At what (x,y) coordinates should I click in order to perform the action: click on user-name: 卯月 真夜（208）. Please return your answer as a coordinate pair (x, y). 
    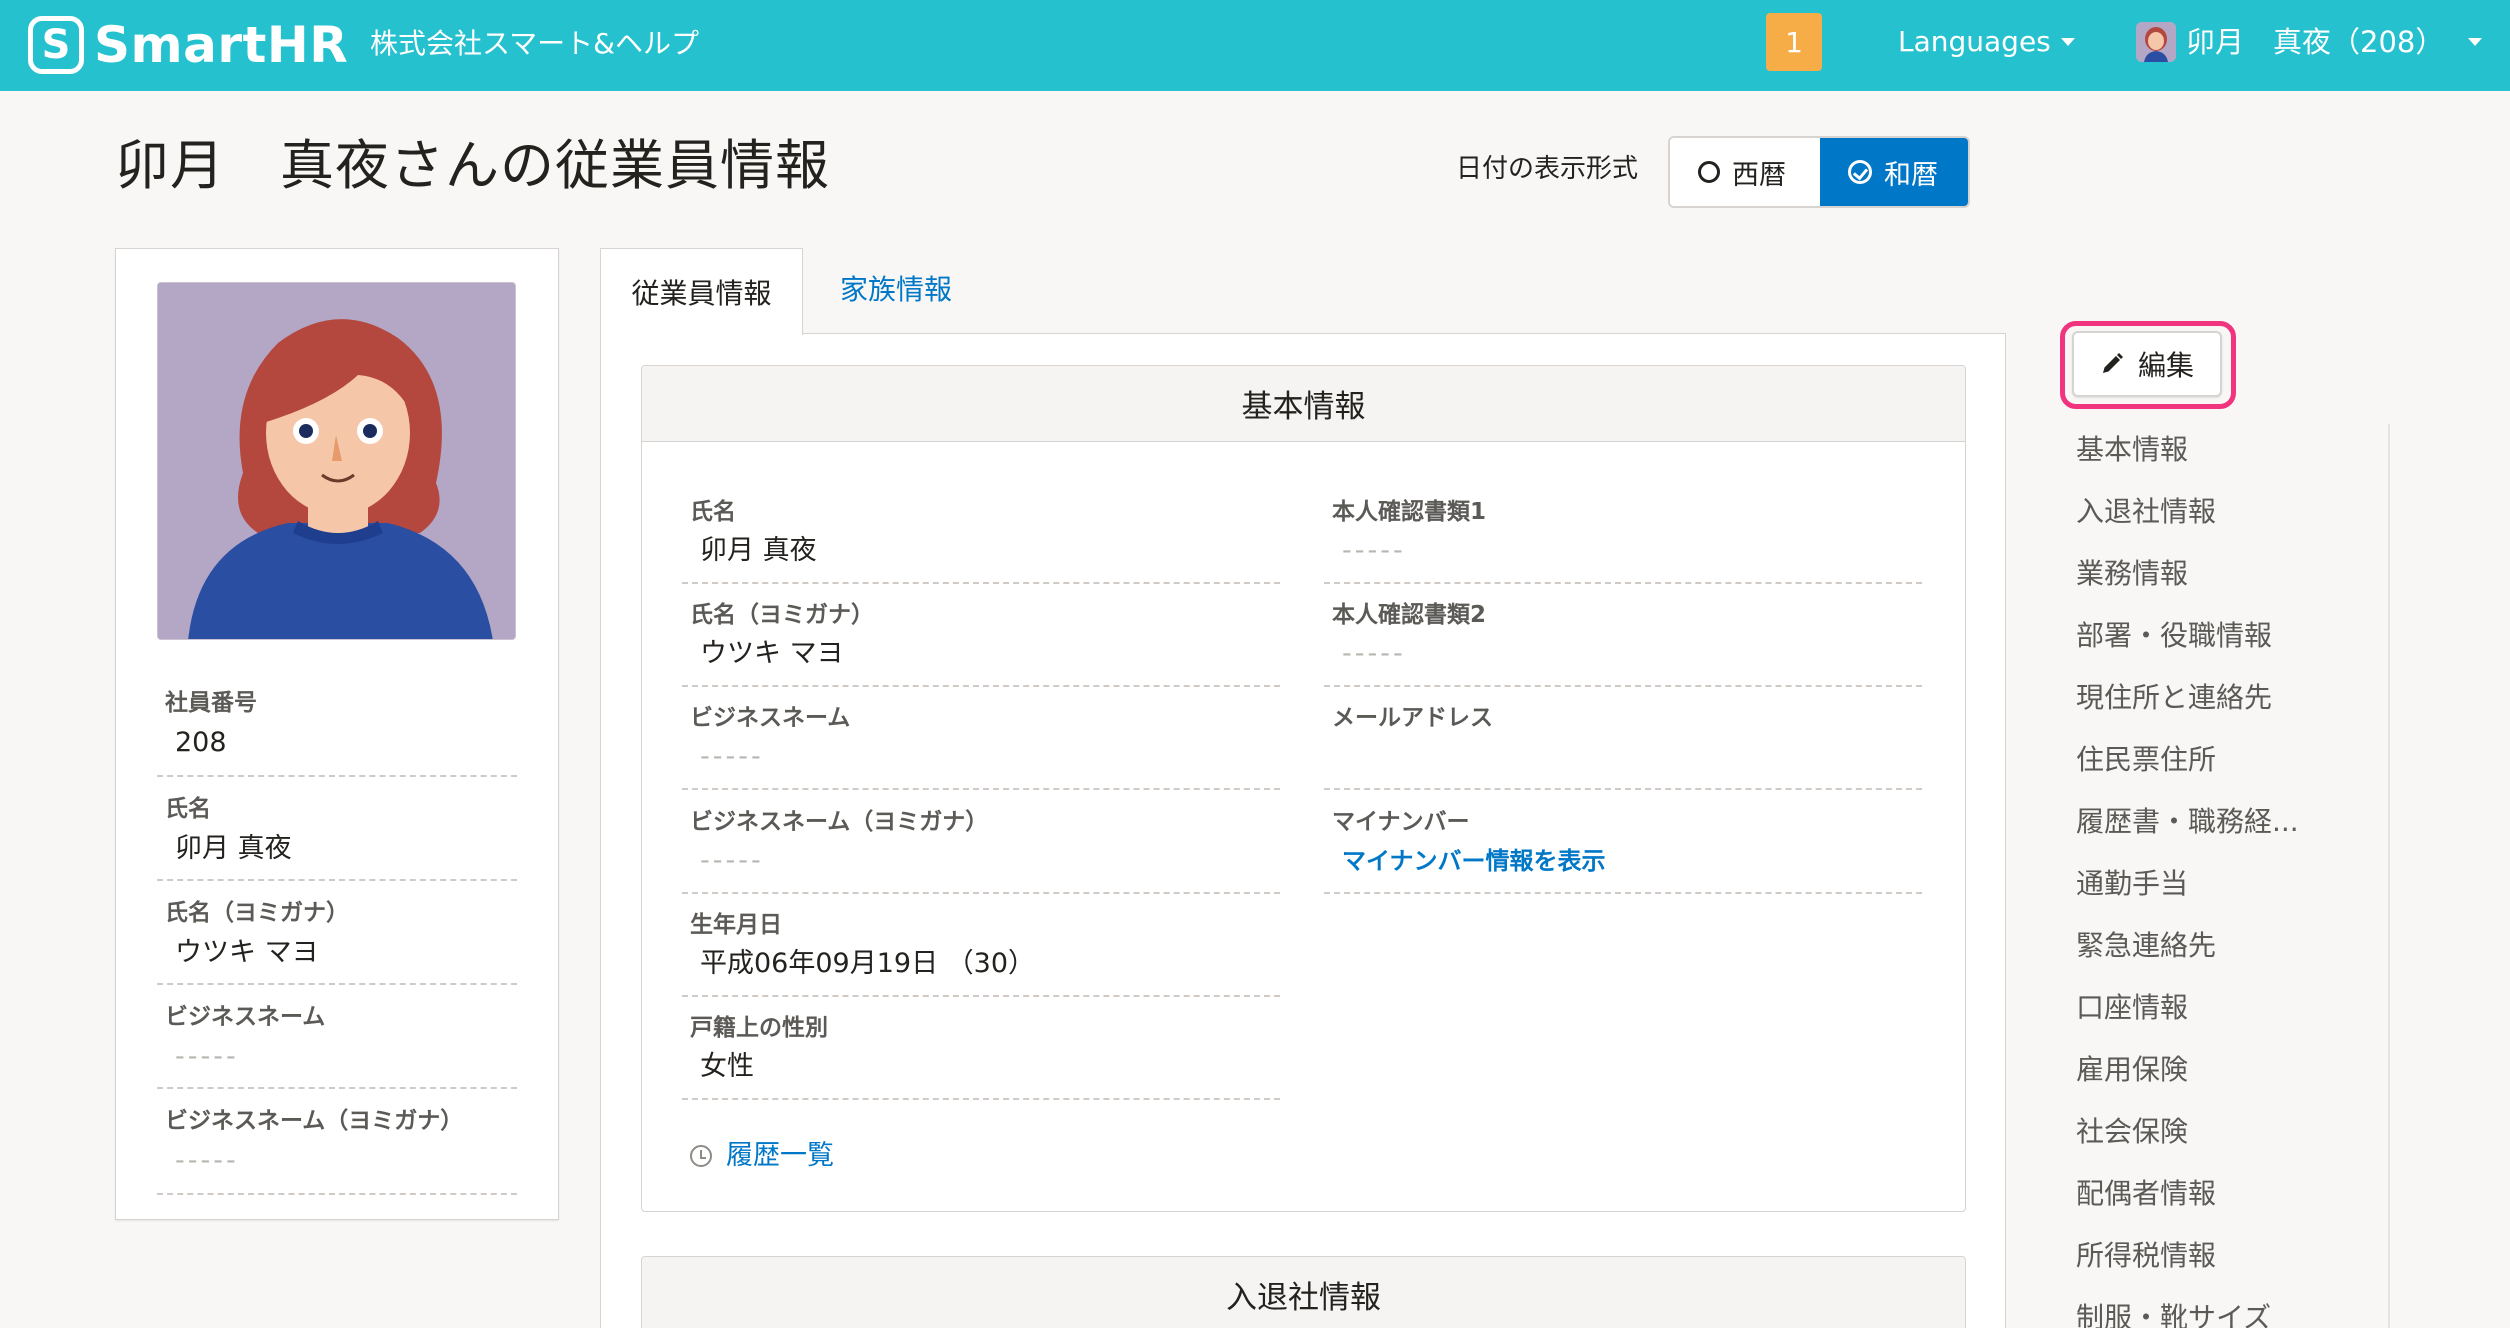
    Looking at the image, I should click on (2315, 42).